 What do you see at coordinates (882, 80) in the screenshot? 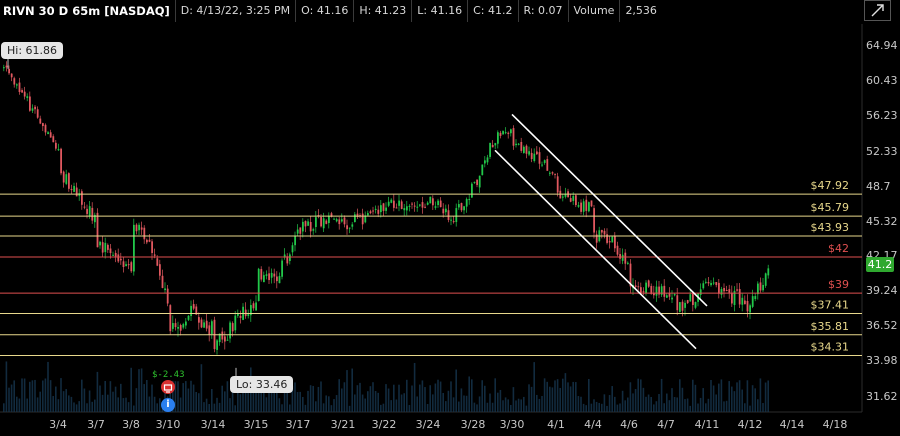
I see `y-tick-label: 60.43` at bounding box center [882, 80].